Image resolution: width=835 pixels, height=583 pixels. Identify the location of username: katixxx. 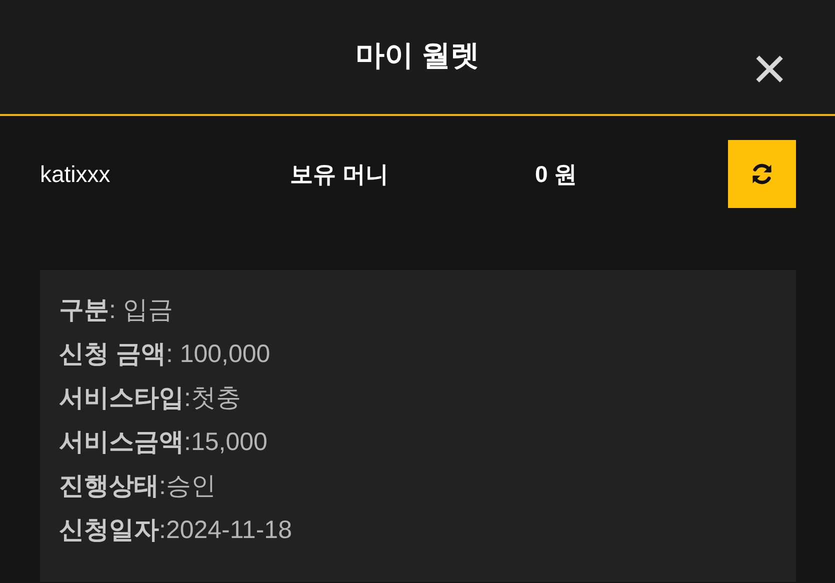
(76, 174).